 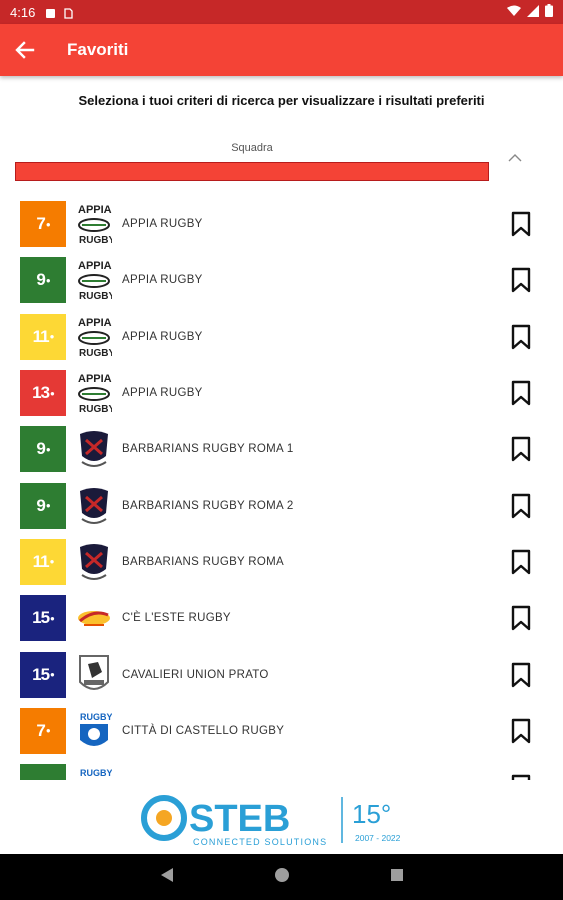 I want to click on category-badge: 13 ●, so click(x=43, y=393).